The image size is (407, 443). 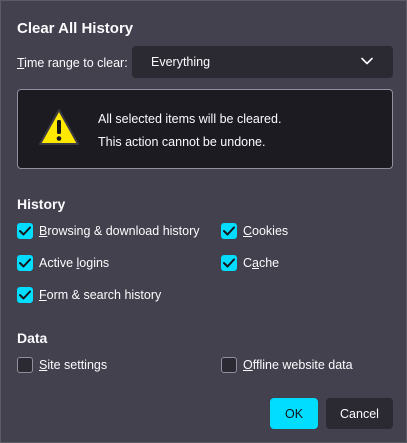 I want to click on checkbox-form-search-history: Form & search history, so click(x=89, y=295).